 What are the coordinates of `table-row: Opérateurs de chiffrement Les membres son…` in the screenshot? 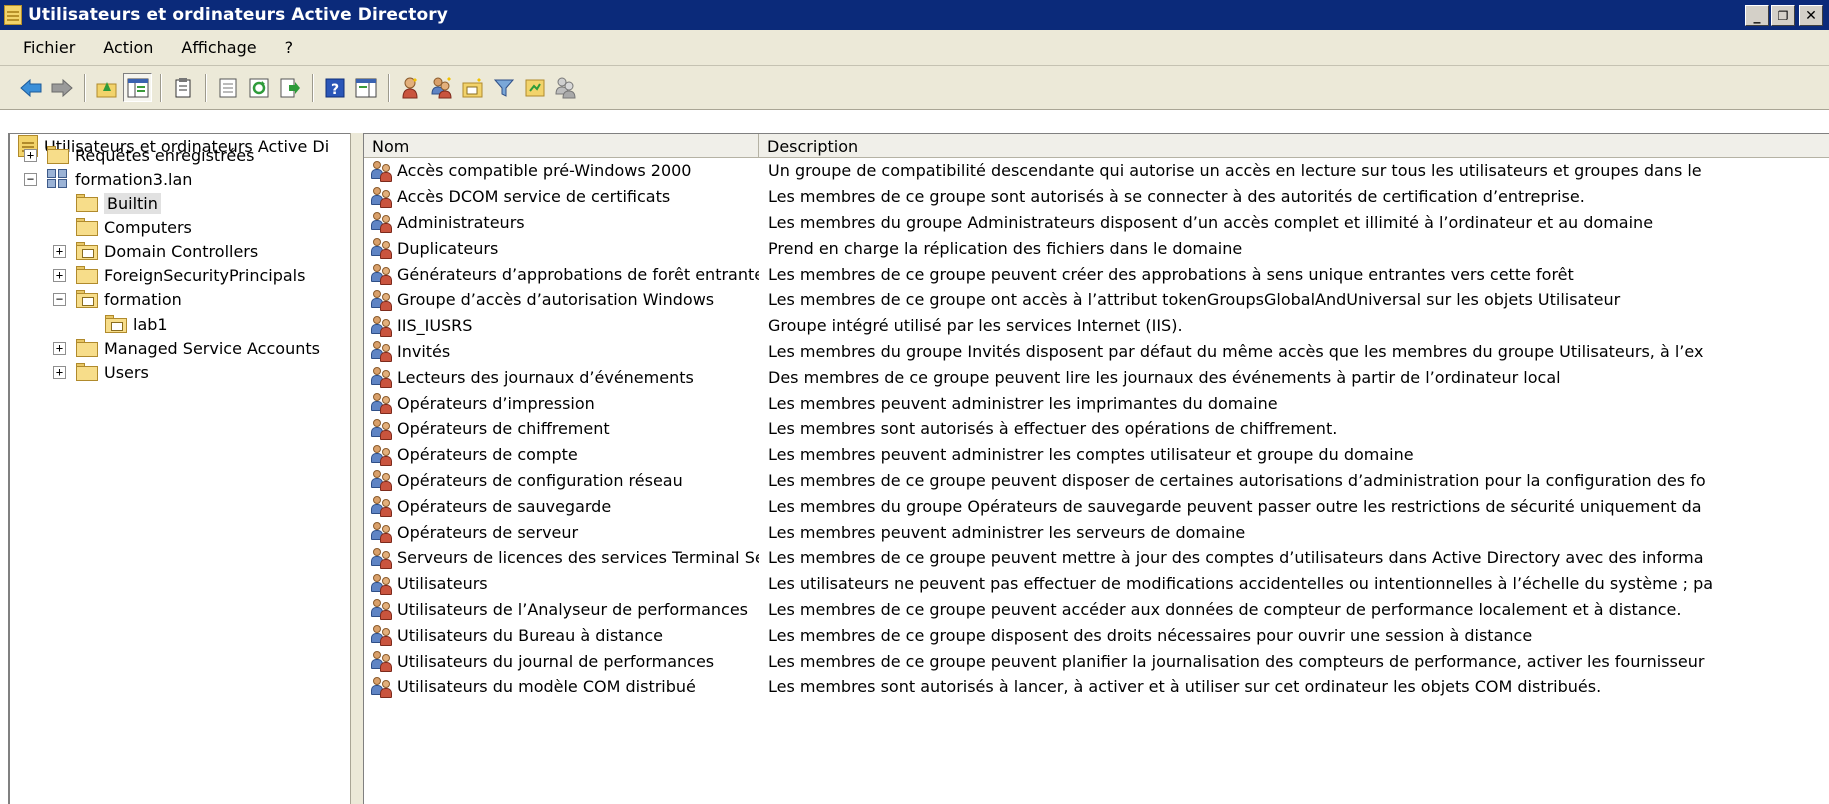 It's located at (1096, 429).